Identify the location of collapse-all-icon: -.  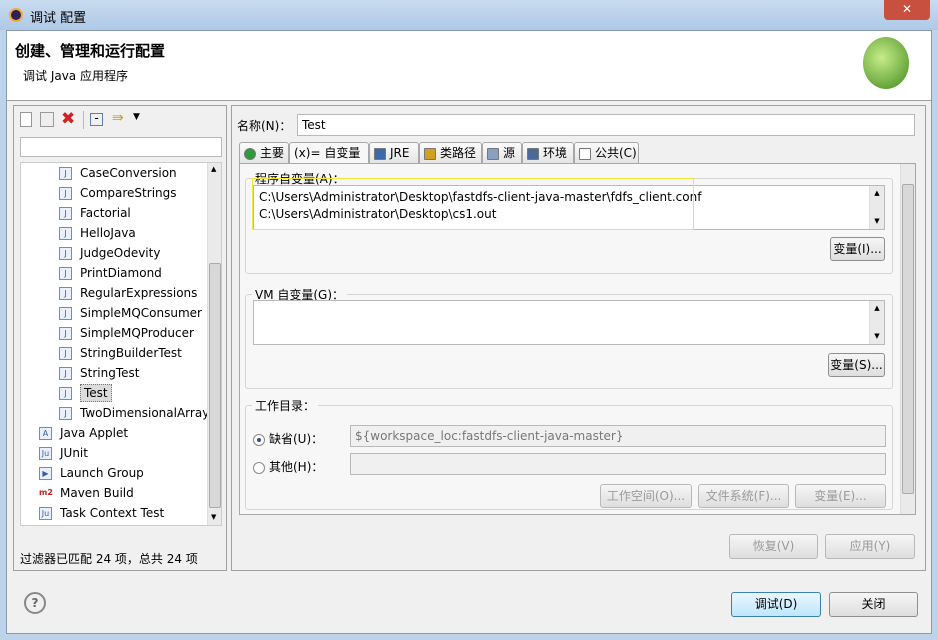
(96, 119).